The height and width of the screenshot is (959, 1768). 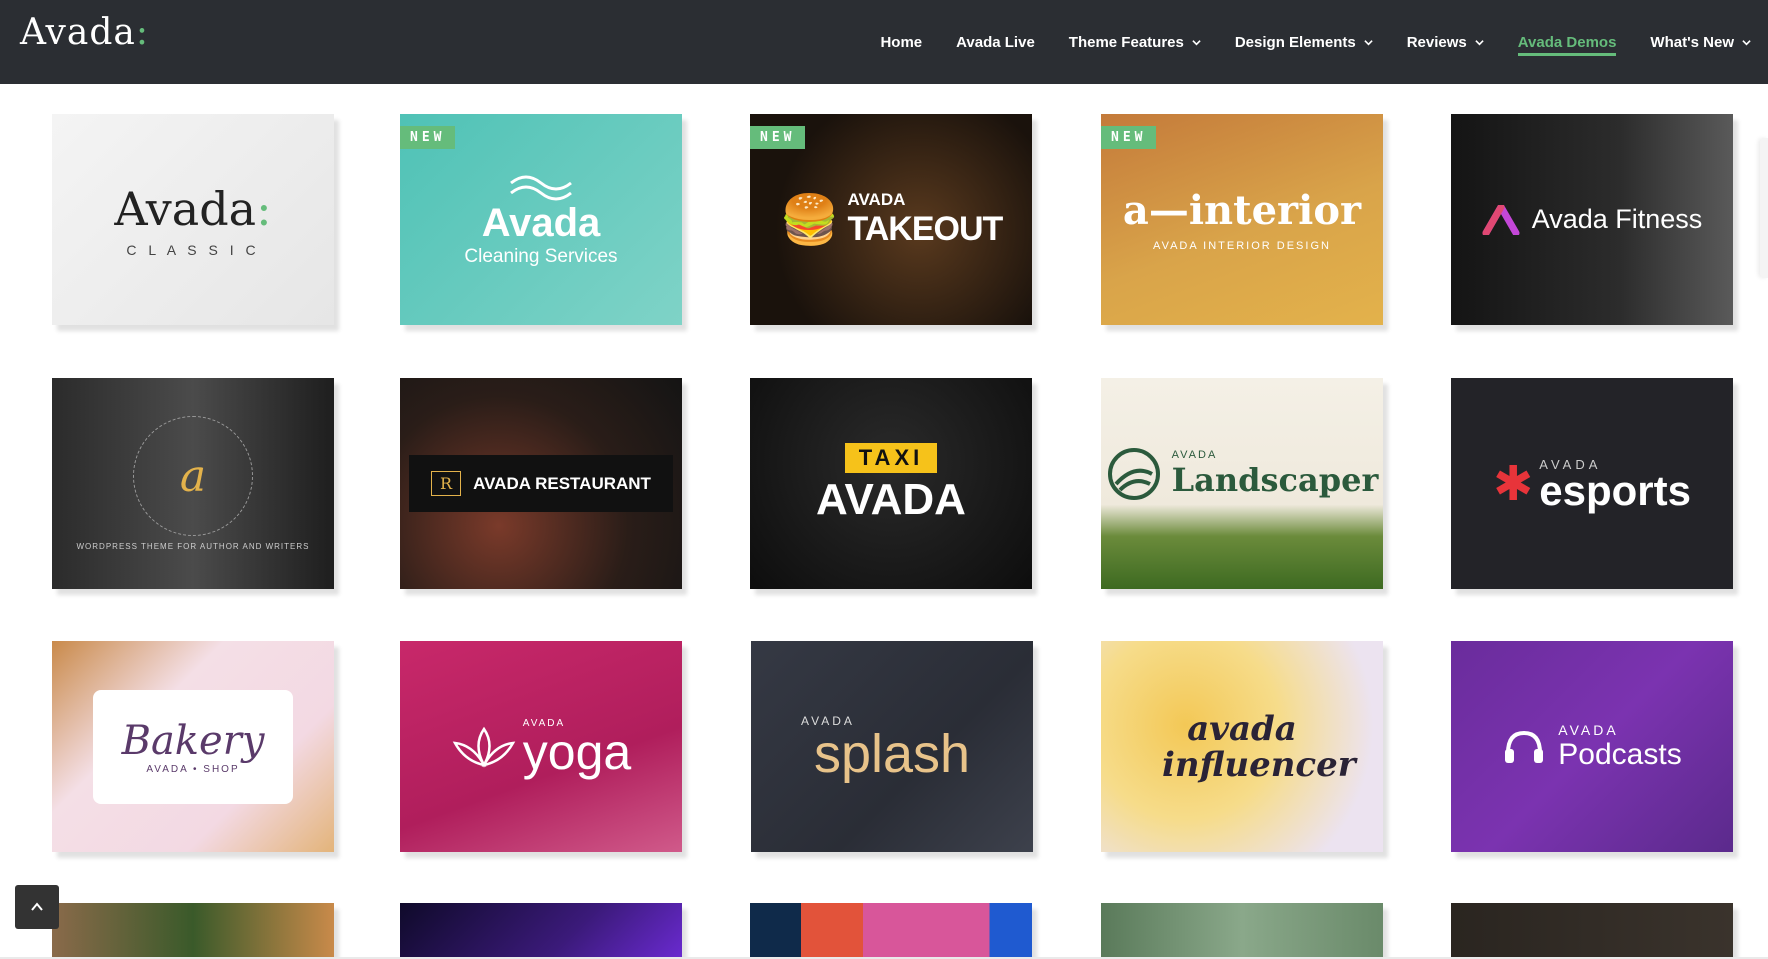 What do you see at coordinates (541, 188) in the screenshot?
I see `wave-logo-icon` at bounding box center [541, 188].